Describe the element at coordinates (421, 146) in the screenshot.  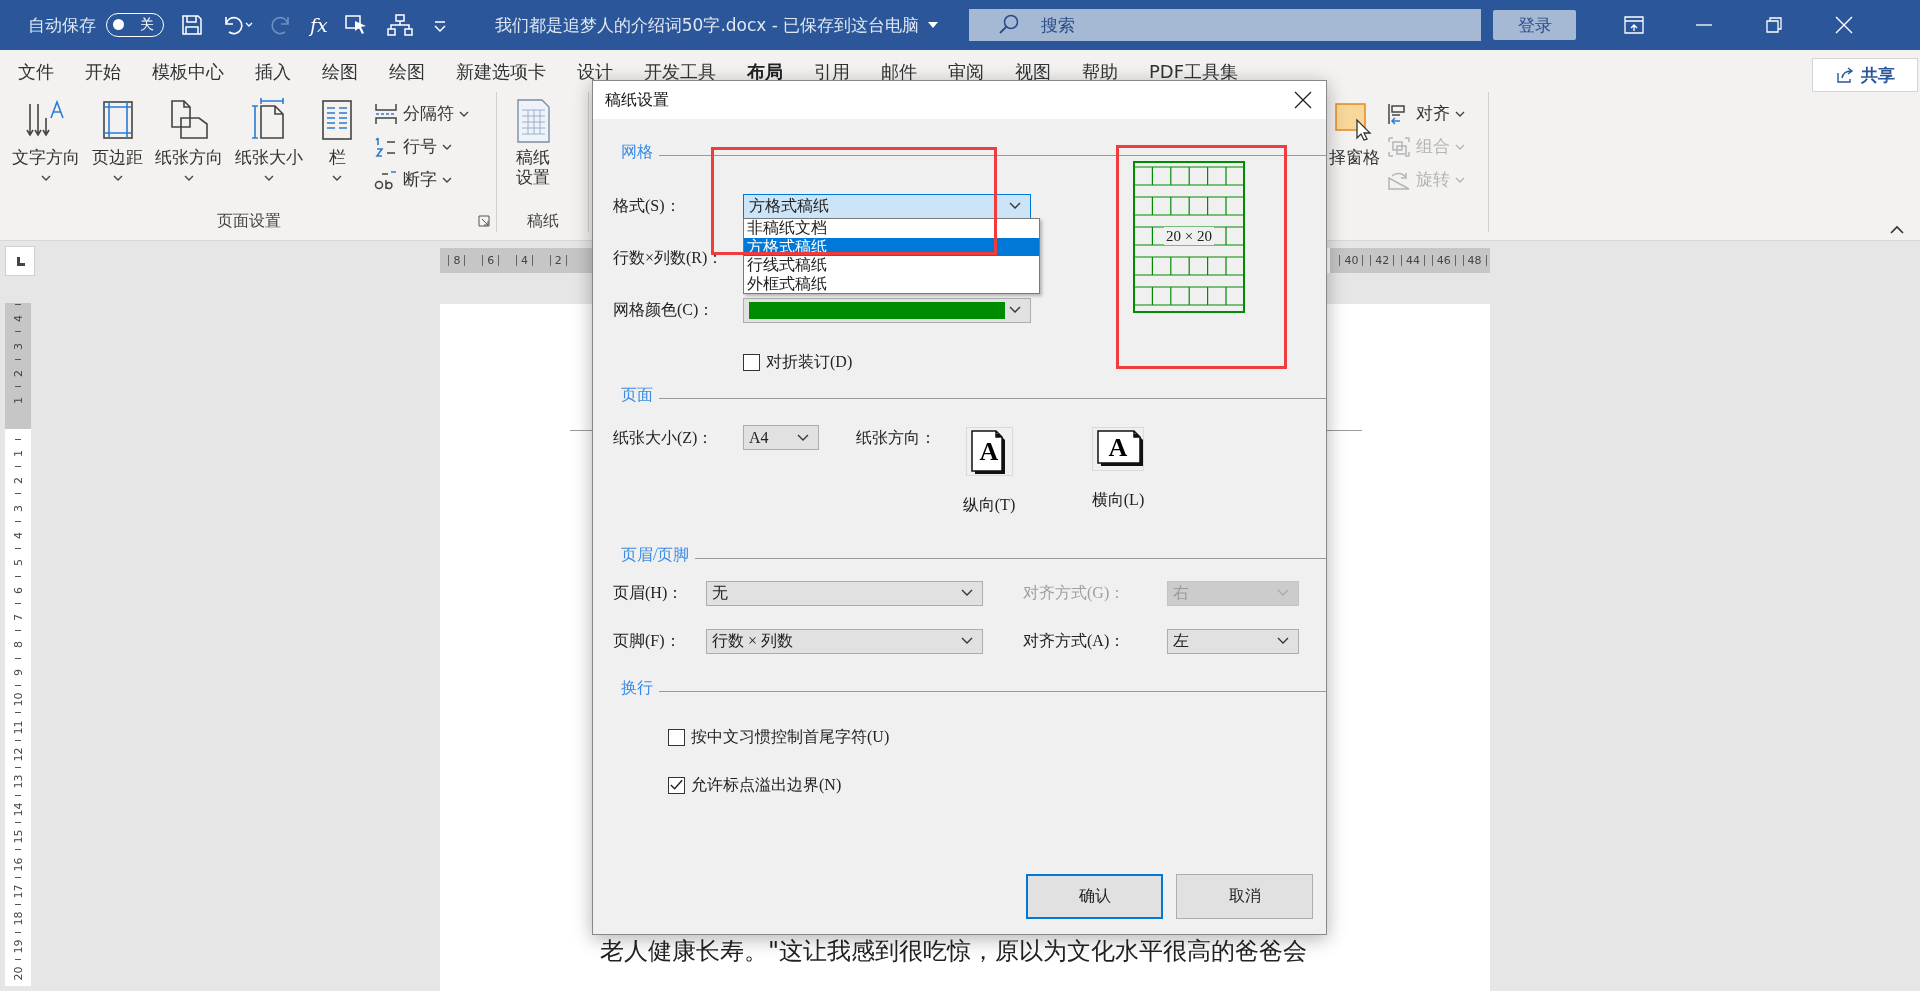
I see `ribbon-button: 行号` at that location.